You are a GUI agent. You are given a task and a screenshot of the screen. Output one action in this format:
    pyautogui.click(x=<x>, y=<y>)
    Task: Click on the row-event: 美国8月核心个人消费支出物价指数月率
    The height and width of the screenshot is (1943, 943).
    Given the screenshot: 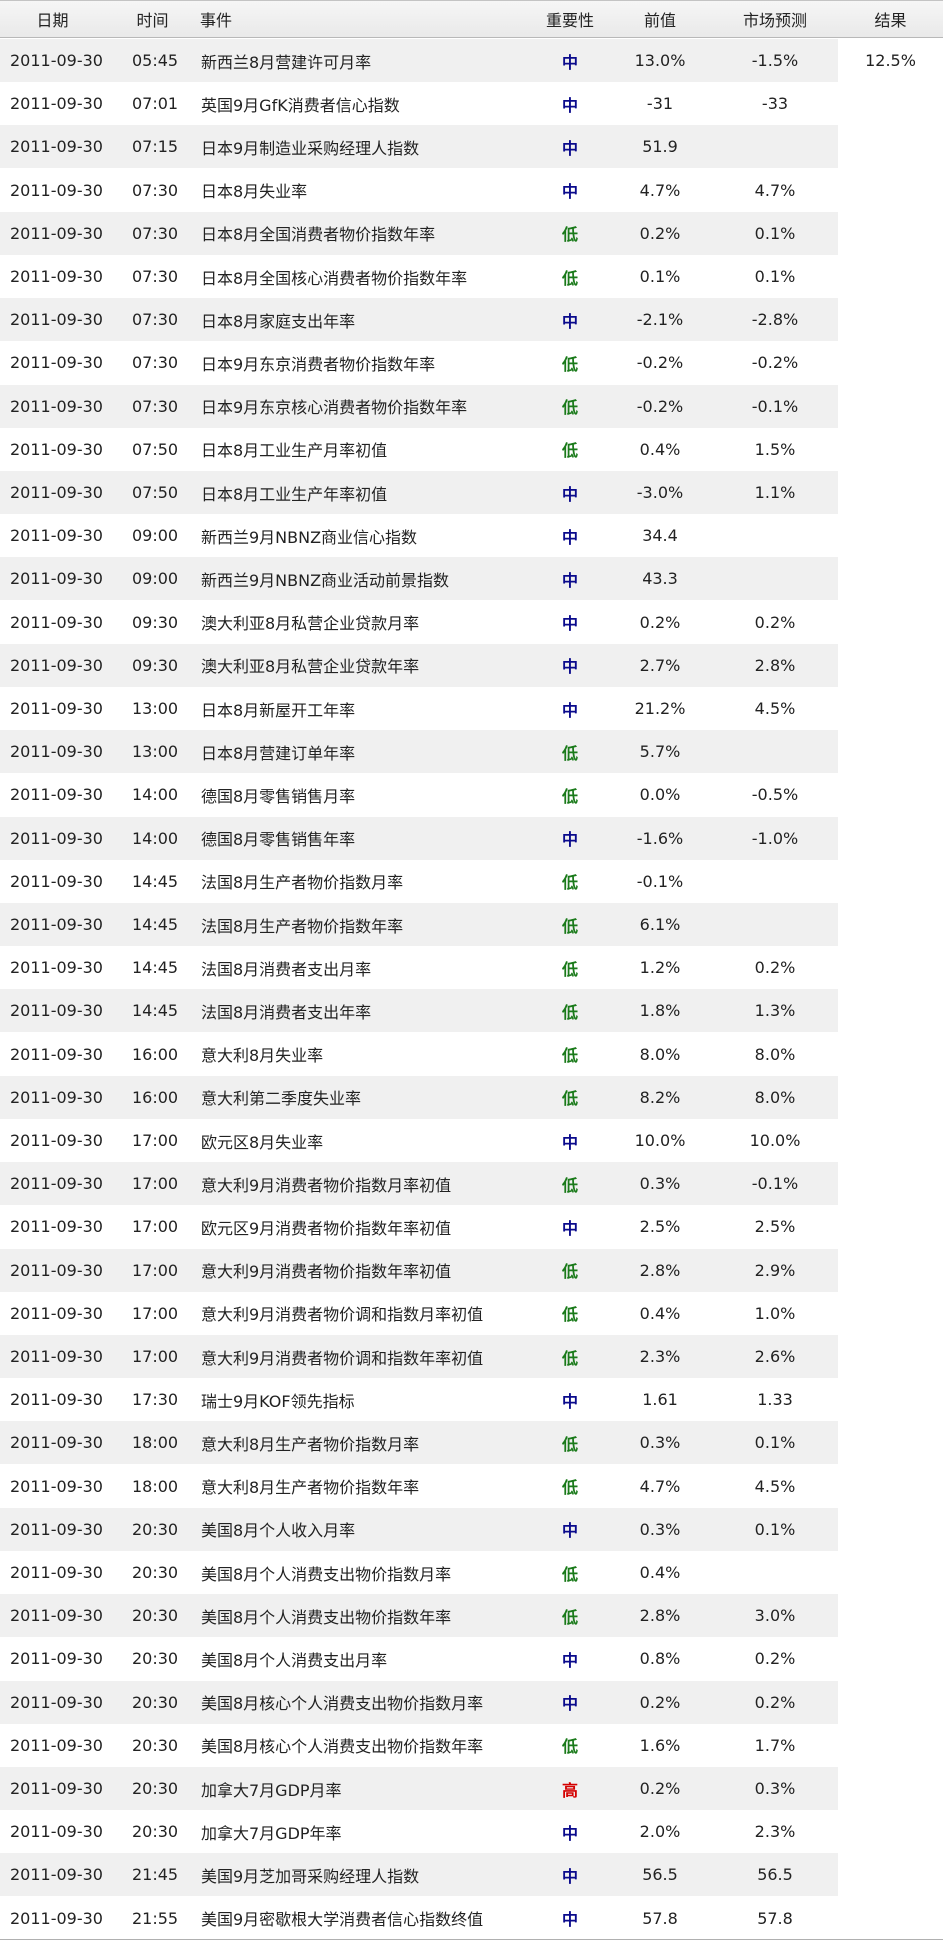 What is the action you would take?
    pyautogui.click(x=342, y=1704)
    